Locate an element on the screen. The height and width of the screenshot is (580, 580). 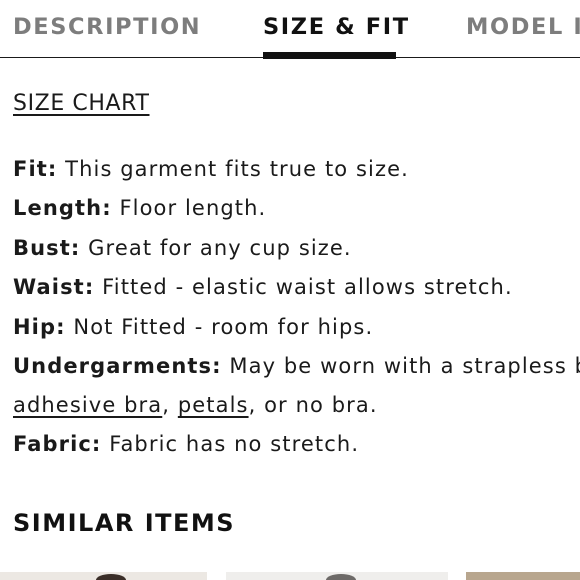
spec-hip: Hip: Not Fitted - room for hips. is located at coordinates (193, 327).